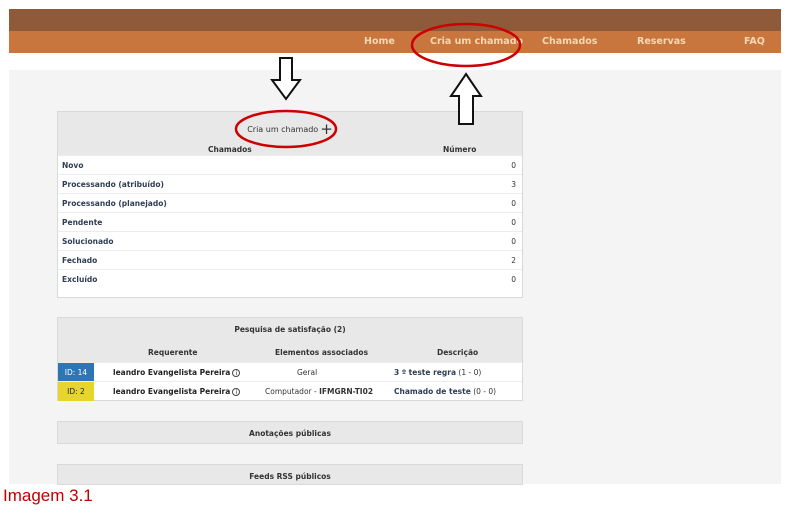 Image resolution: width=803 pixels, height=513 pixels. Describe the element at coordinates (48, 495) in the screenshot. I see `image-caption: Imagem 3.1` at that location.